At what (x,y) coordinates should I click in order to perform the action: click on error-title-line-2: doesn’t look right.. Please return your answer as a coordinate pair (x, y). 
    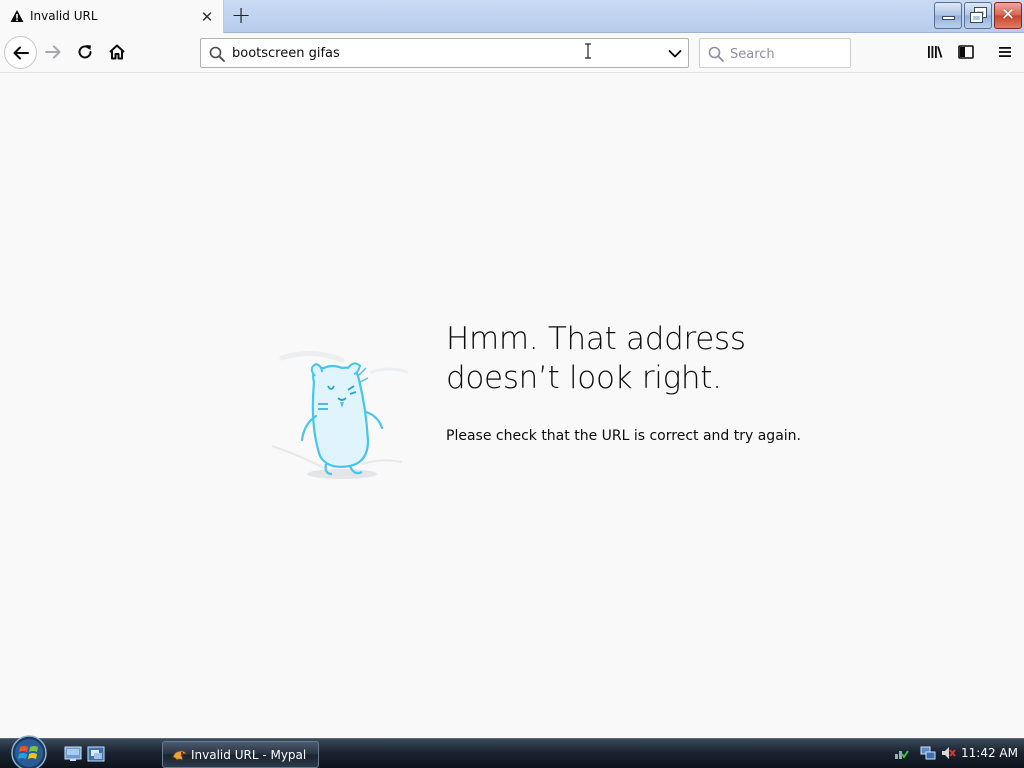
    Looking at the image, I should click on (584, 378).